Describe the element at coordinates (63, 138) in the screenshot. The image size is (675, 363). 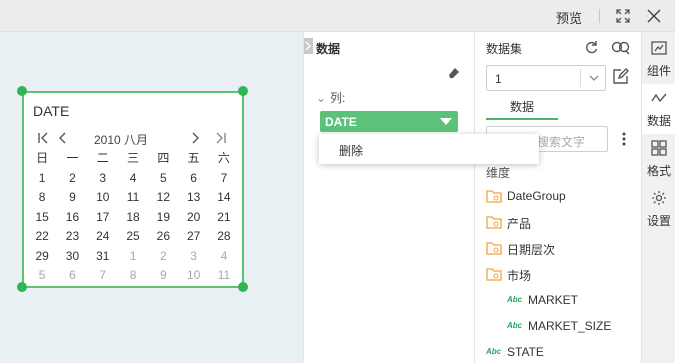
I see `prev-month-icon` at that location.